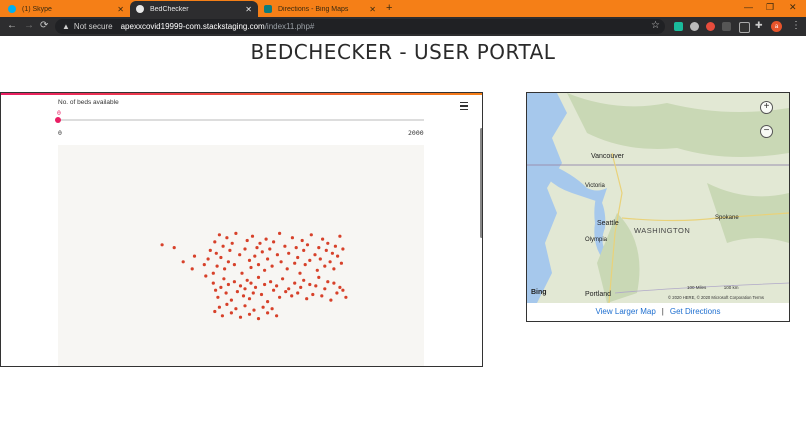 The height and width of the screenshot is (432, 806). I want to click on tab-skype: (1) Skype ✕, so click(66, 9).